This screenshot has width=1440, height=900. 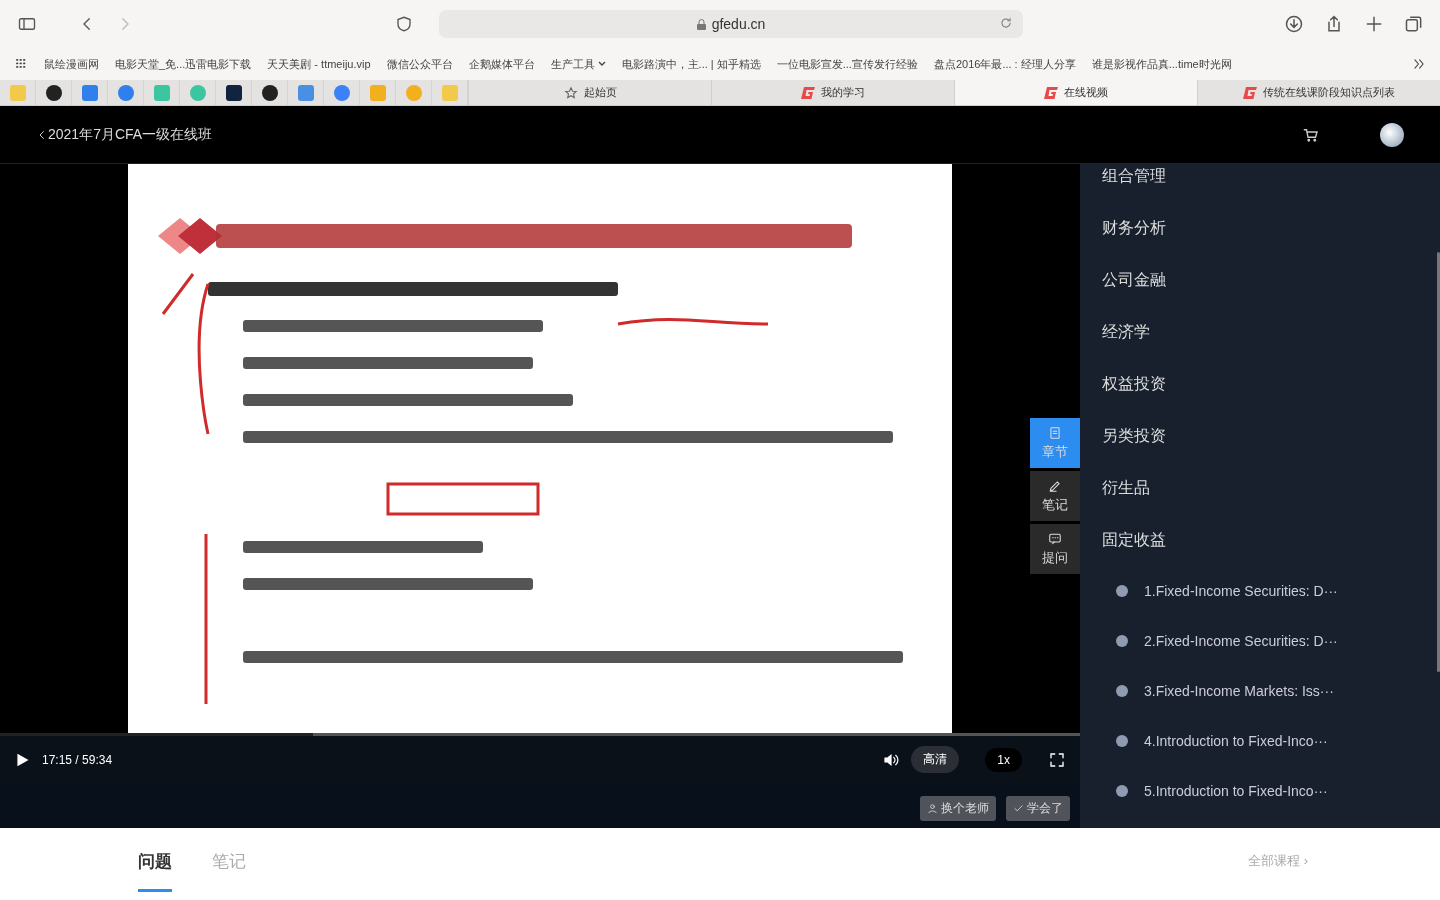 I want to click on side-tab: 提问, so click(x=1055, y=549).